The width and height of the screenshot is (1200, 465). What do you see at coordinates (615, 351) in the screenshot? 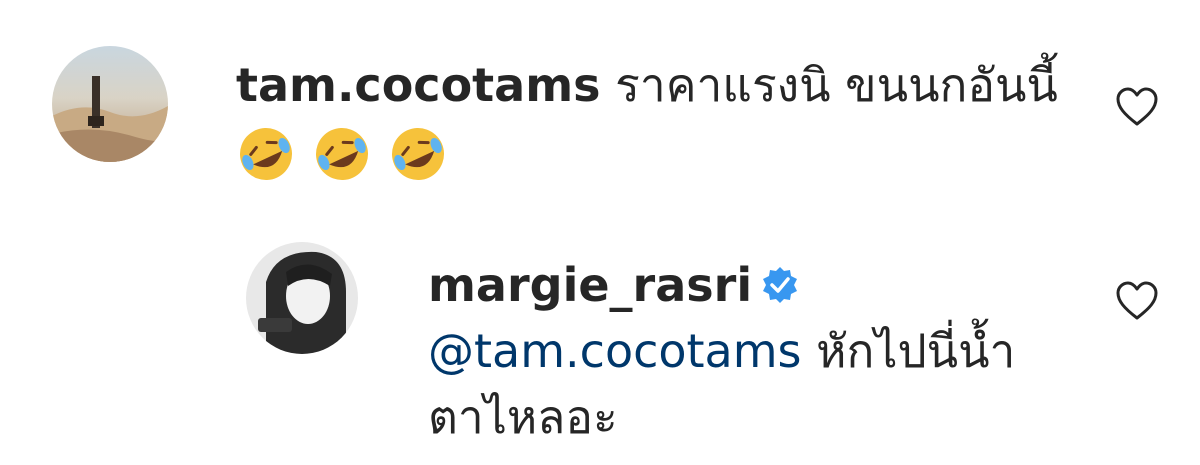
I see `mention-link: @tam.cocotams` at bounding box center [615, 351].